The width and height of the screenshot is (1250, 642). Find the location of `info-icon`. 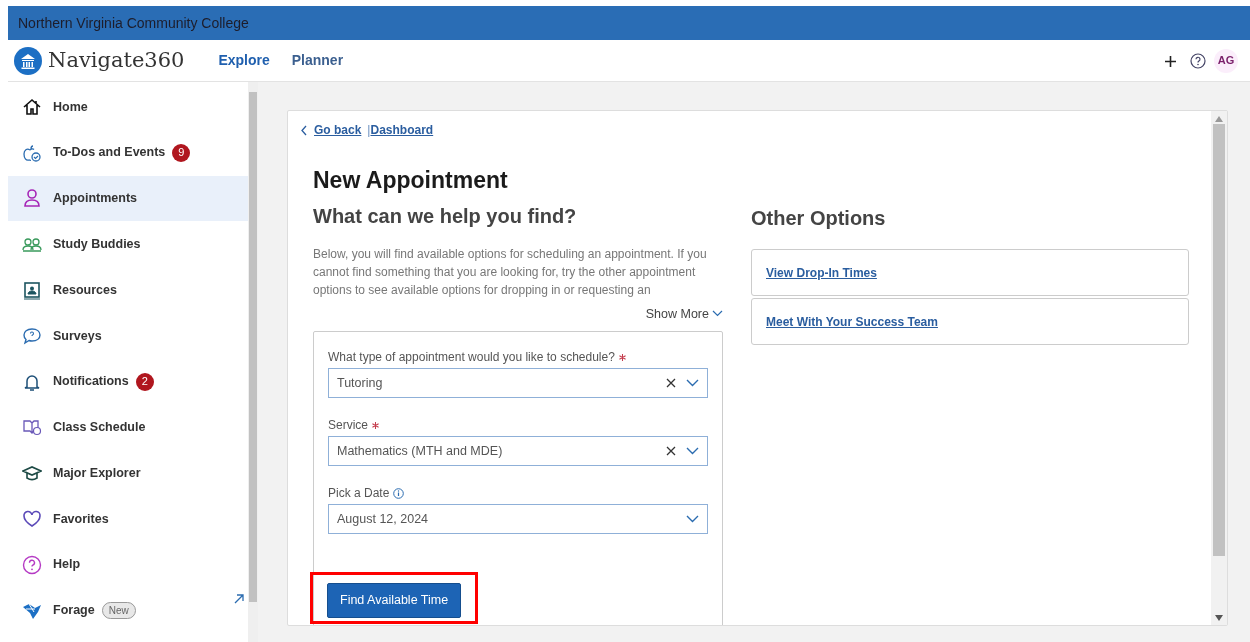

info-icon is located at coordinates (399, 493).